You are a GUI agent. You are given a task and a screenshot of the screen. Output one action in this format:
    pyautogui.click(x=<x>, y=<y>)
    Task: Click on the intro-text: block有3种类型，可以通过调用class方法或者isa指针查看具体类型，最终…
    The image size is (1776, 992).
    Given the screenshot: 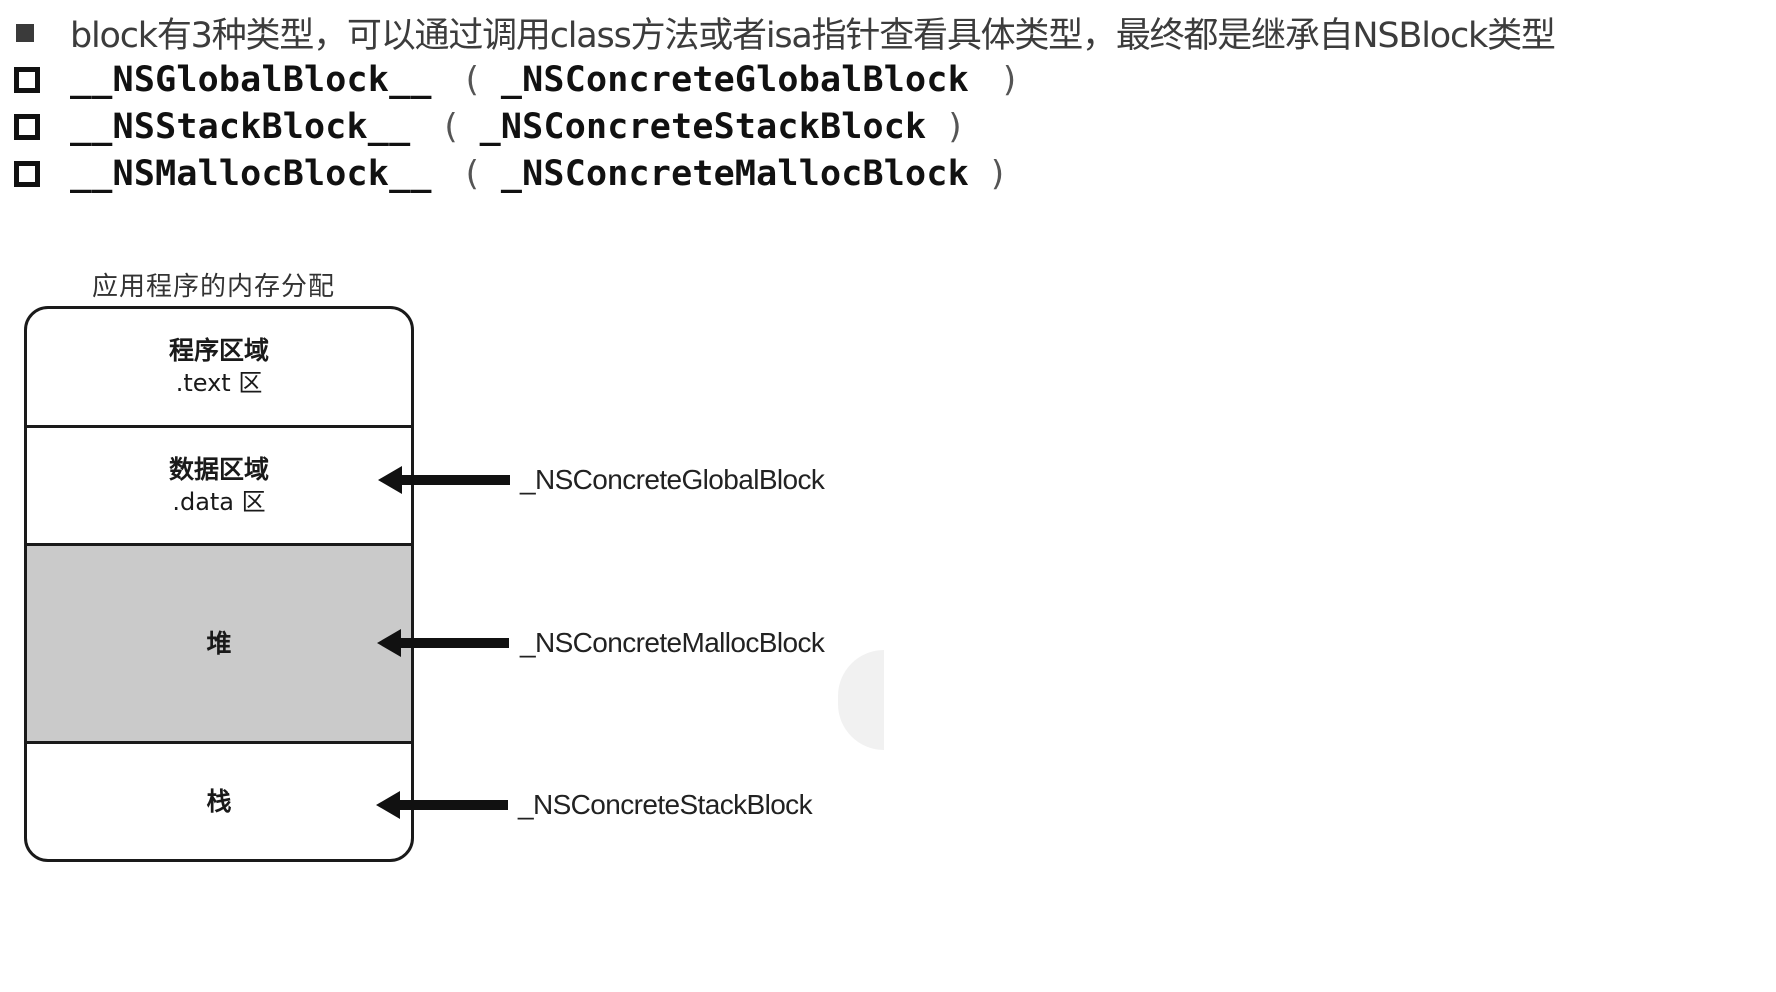 What is the action you would take?
    pyautogui.click(x=813, y=35)
    